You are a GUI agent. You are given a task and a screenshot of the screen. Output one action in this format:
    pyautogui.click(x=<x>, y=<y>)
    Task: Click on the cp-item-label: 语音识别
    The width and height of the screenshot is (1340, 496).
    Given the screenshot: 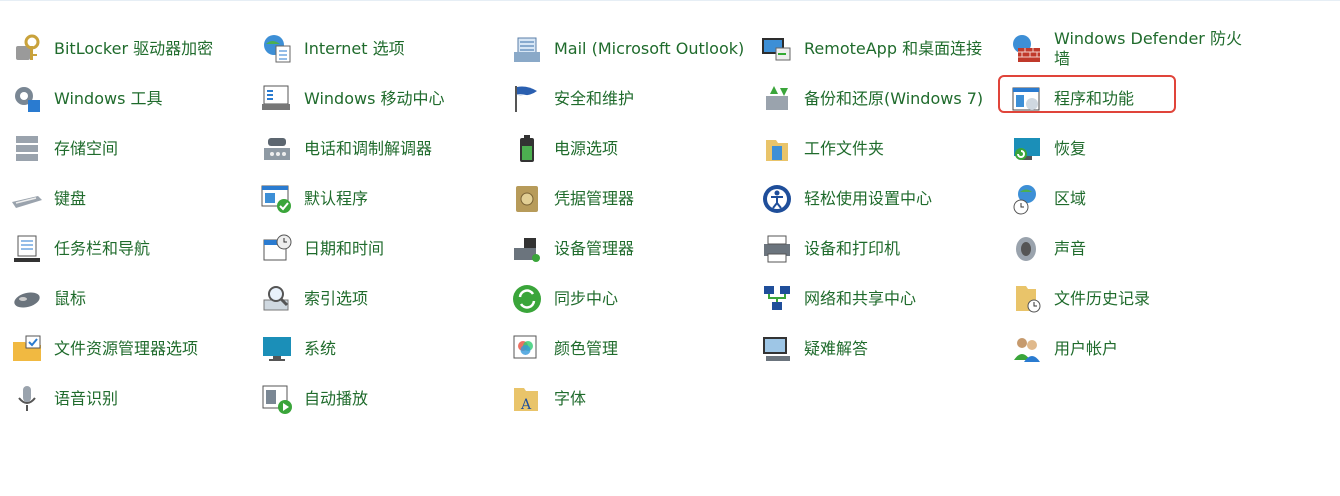 What is the action you would take?
    pyautogui.click(x=86, y=399)
    